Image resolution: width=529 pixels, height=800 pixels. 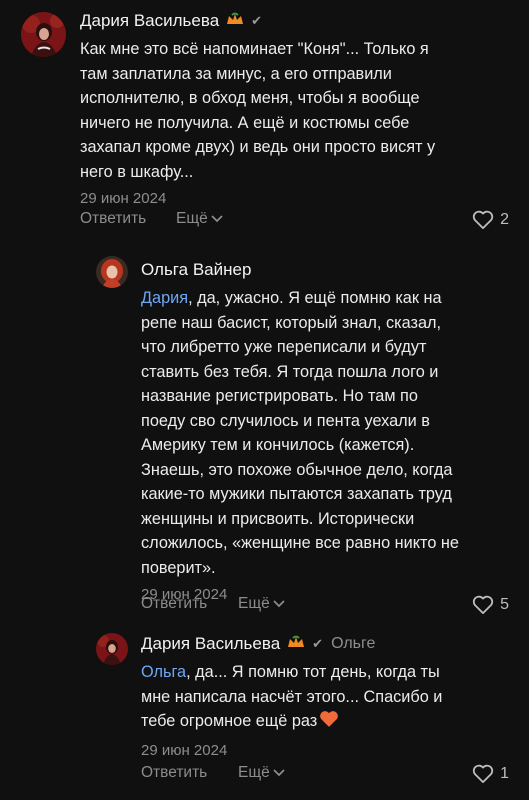 I want to click on like-button: 2, so click(x=490, y=219).